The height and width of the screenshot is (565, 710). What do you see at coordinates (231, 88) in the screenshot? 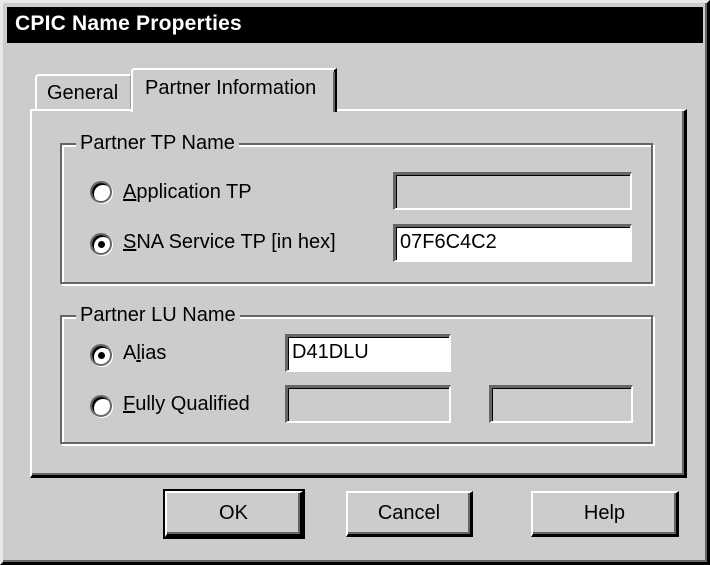
I see `tab-partner-information-label: Partner Information` at bounding box center [231, 88].